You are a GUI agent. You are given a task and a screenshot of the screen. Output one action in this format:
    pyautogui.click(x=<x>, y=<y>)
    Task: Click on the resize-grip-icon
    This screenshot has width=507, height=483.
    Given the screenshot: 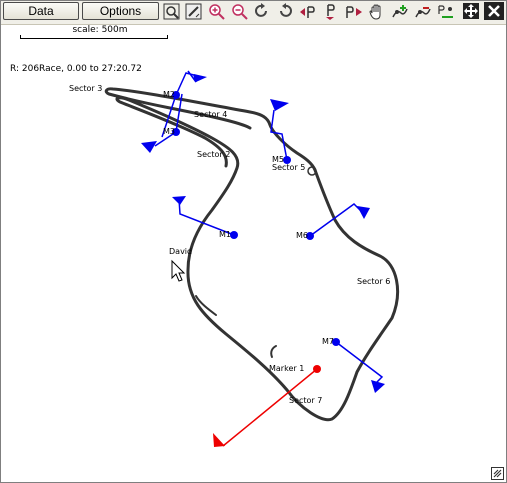 What is the action you would take?
    pyautogui.click(x=497, y=473)
    